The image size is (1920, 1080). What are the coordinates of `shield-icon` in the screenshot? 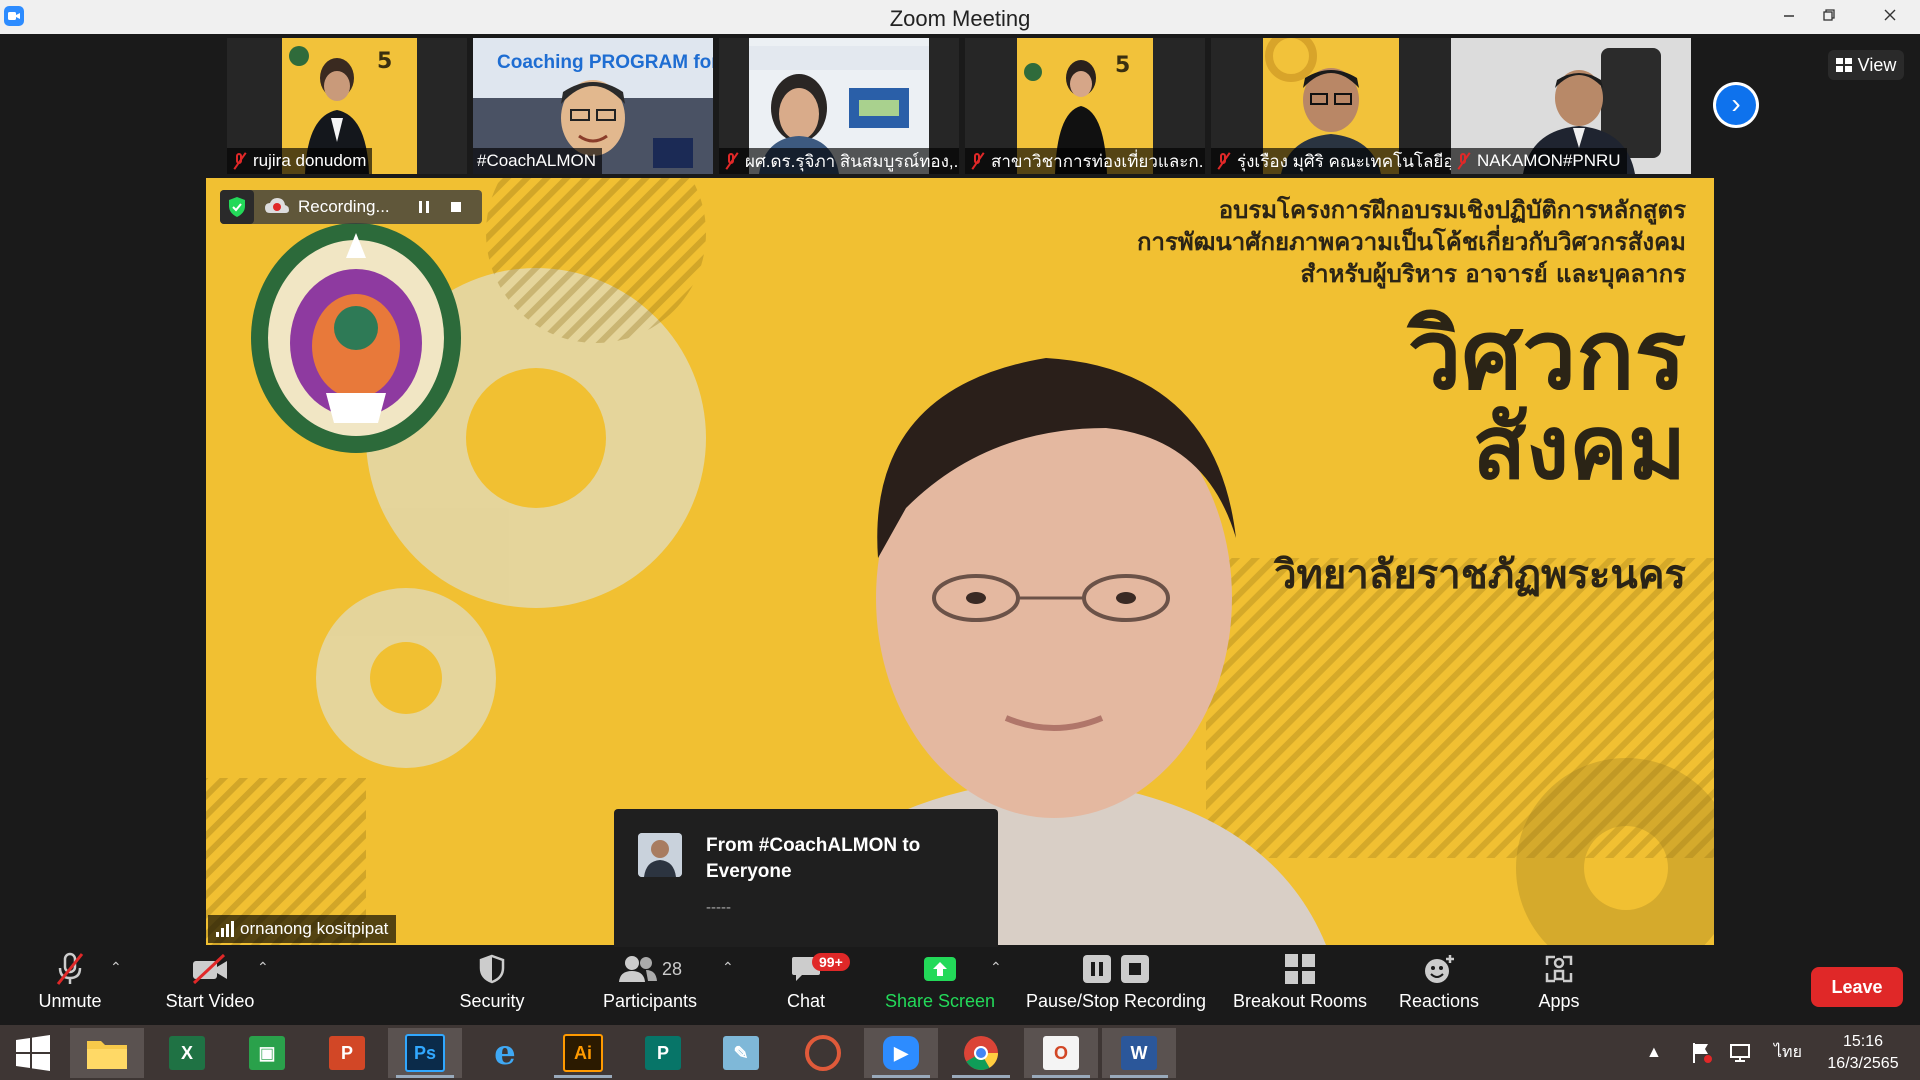 It's located at (492, 969).